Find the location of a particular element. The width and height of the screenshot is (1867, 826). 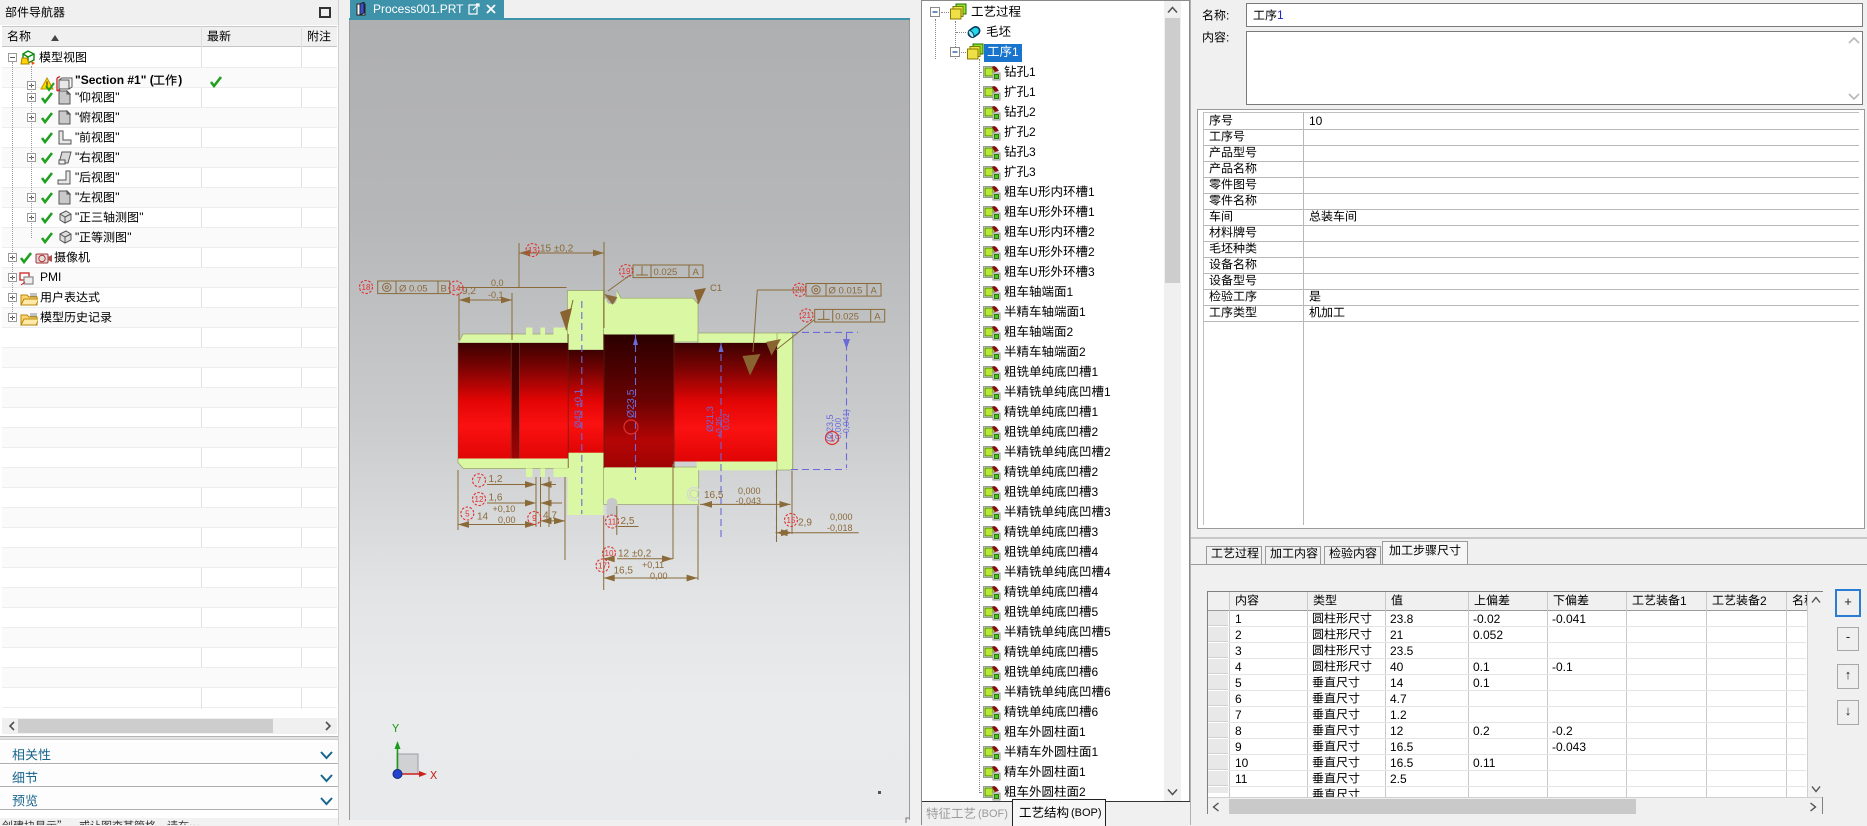

svg-text: +0,11 is located at coordinates (653, 565).